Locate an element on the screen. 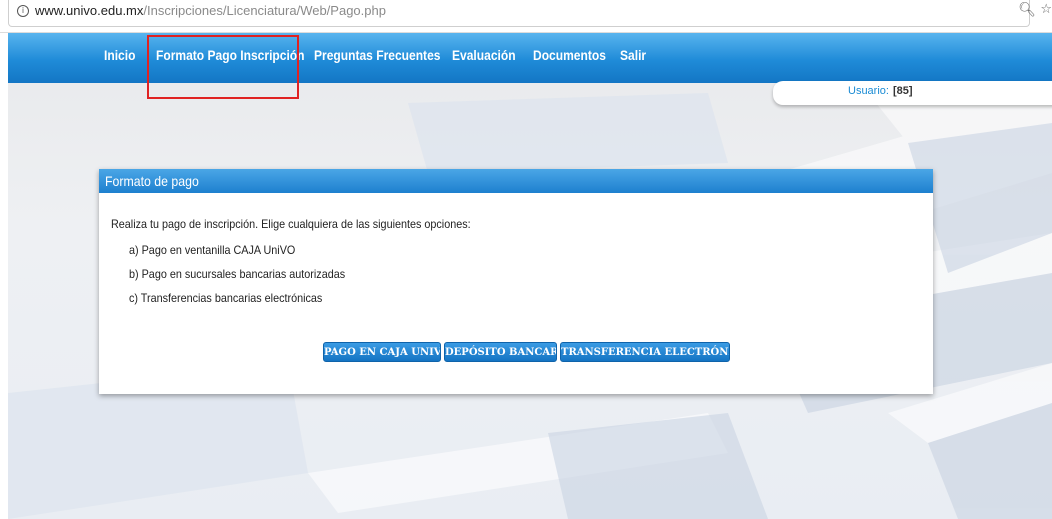 This screenshot has height=519, width=1052. user-label: Usuario: is located at coordinates (868, 91).